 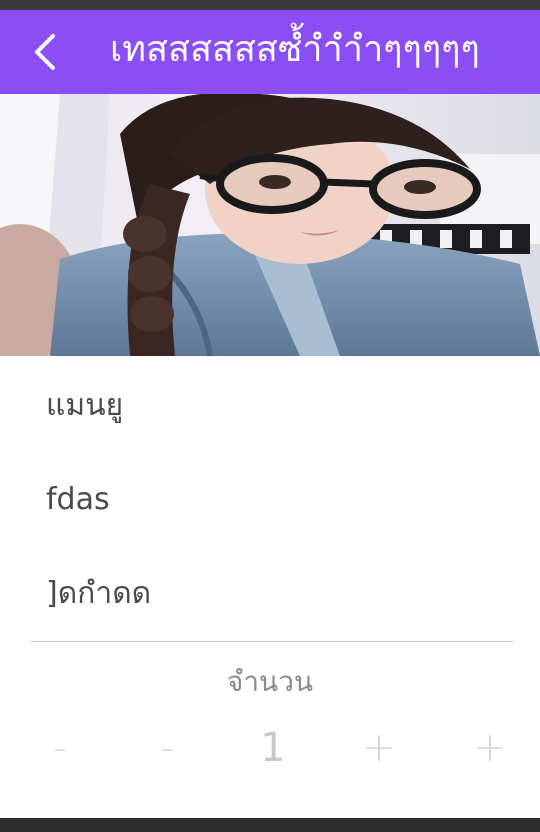 What do you see at coordinates (295, 49) in the screenshot?
I see `page-title: เทสสสสสสซ้ำำำำๆๆๆๆๆ` at bounding box center [295, 49].